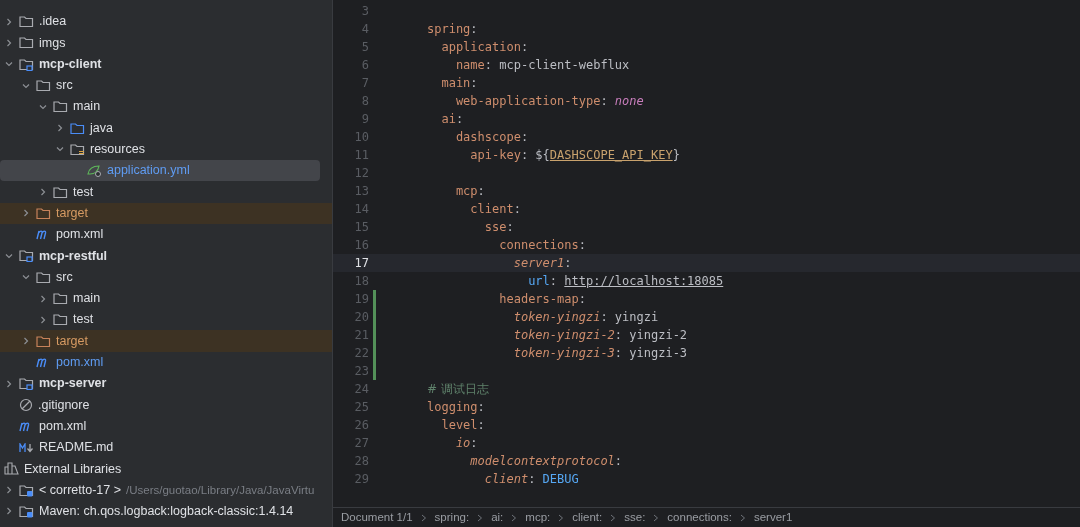 This screenshot has height=527, width=1080. Describe the element at coordinates (361, 317) in the screenshot. I see `line-number: 20` at that location.